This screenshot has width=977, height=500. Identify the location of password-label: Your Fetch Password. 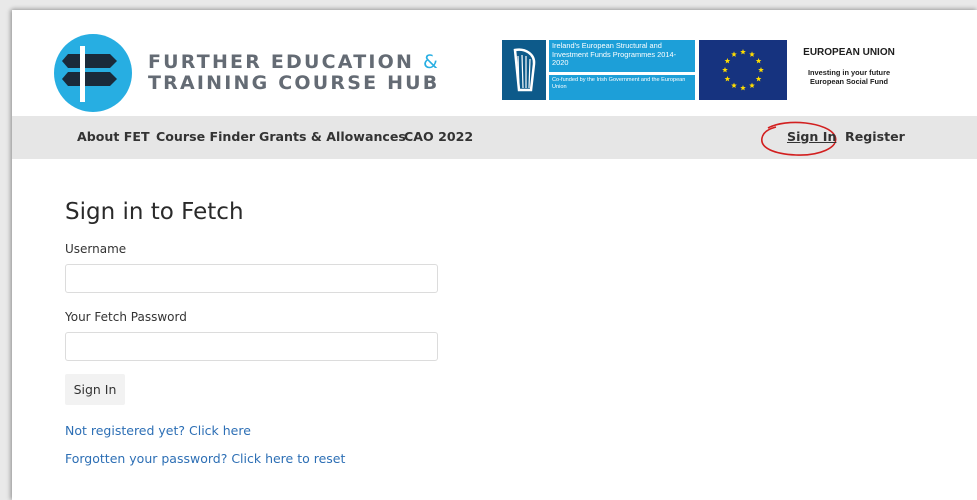
(126, 317).